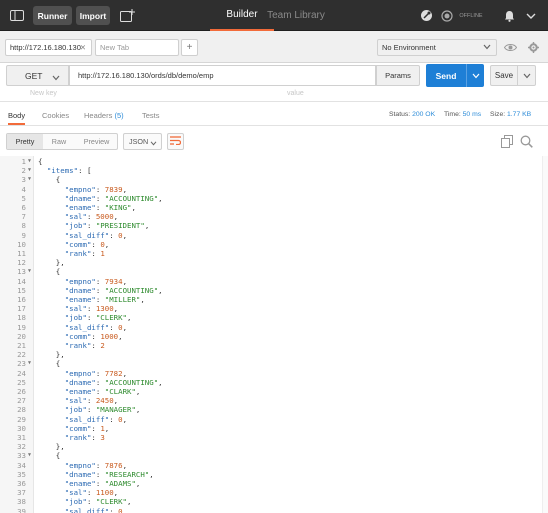 The image size is (548, 513). What do you see at coordinates (274, 179) in the screenshot?
I see `code-line: 3 ▼ {` at bounding box center [274, 179].